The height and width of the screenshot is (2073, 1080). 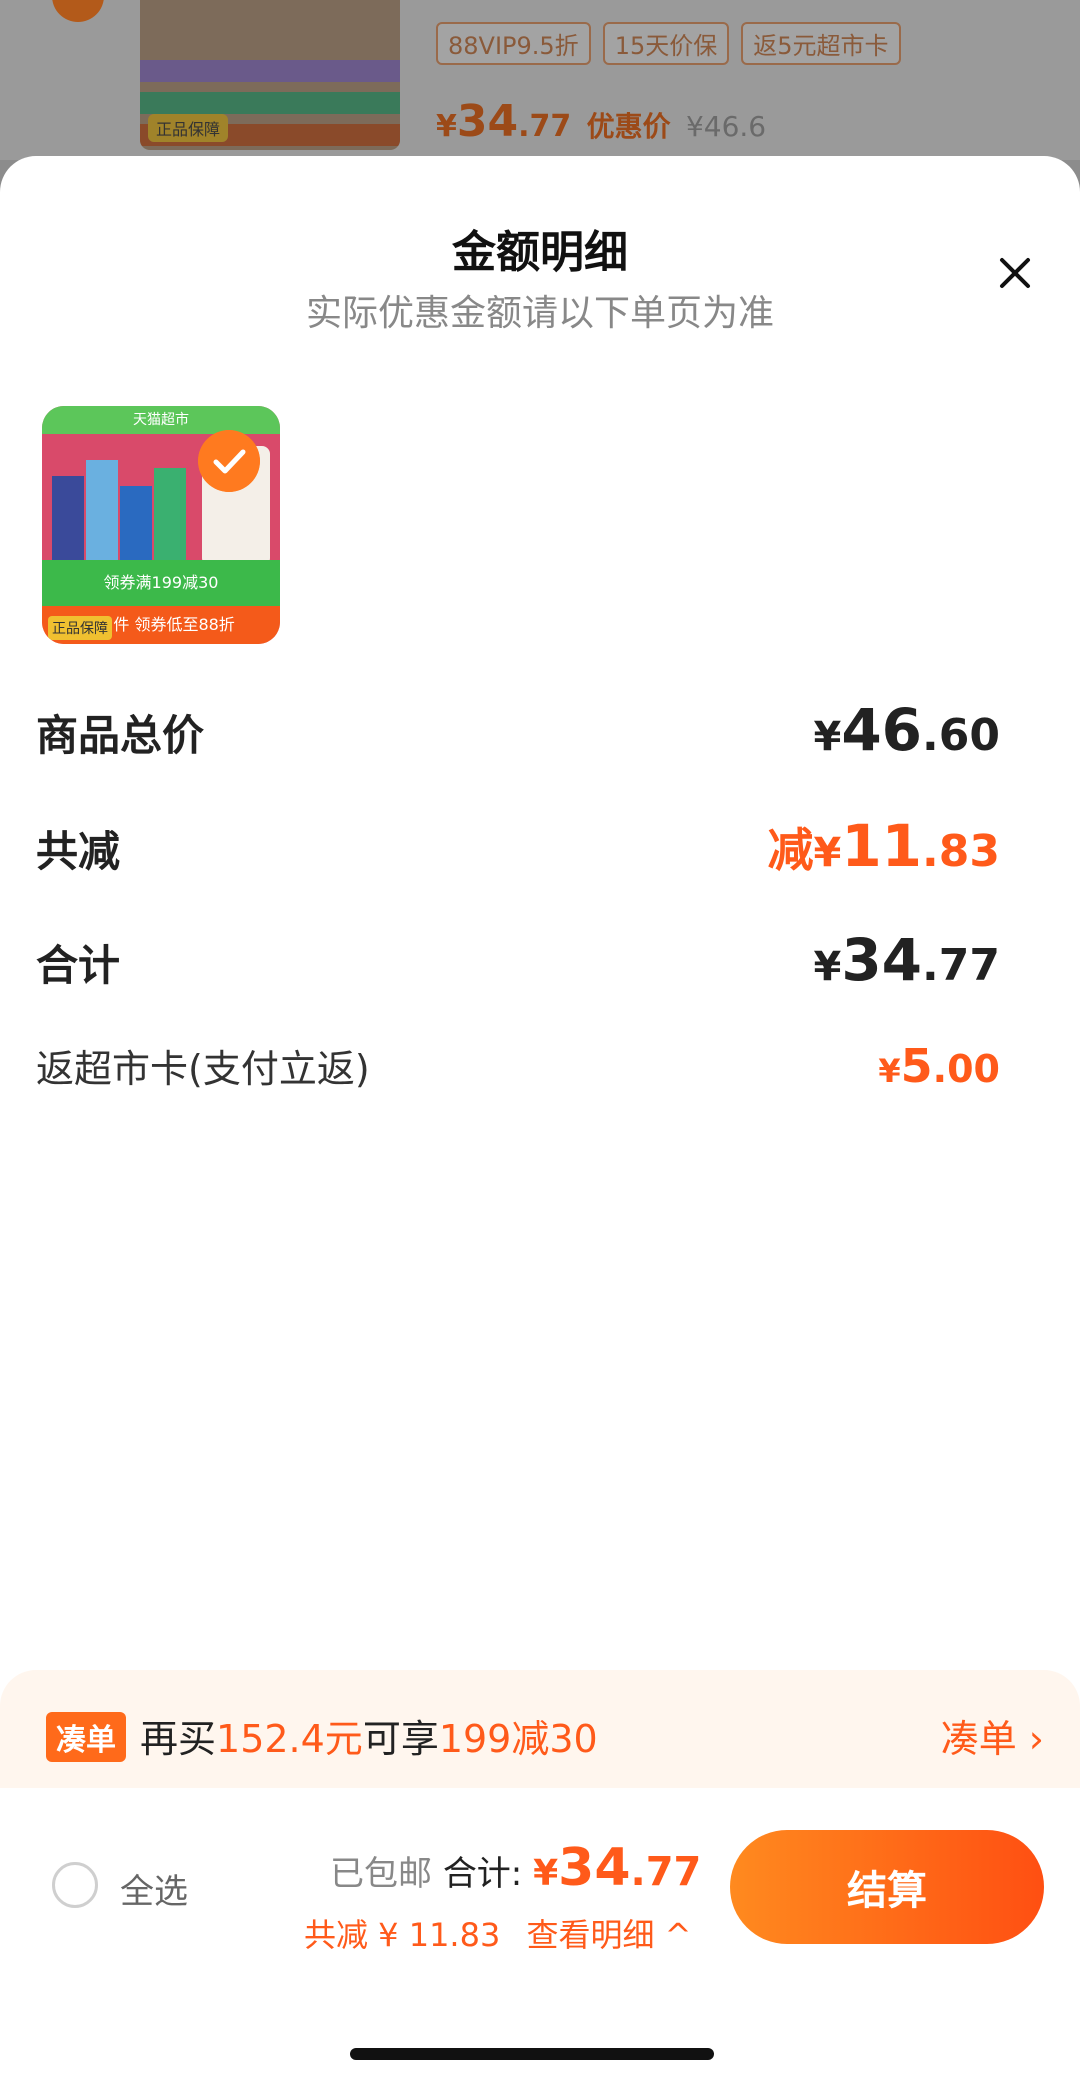 What do you see at coordinates (402, 1935) in the screenshot?
I see `discount-saved: 共减 ¥ 11.83` at bounding box center [402, 1935].